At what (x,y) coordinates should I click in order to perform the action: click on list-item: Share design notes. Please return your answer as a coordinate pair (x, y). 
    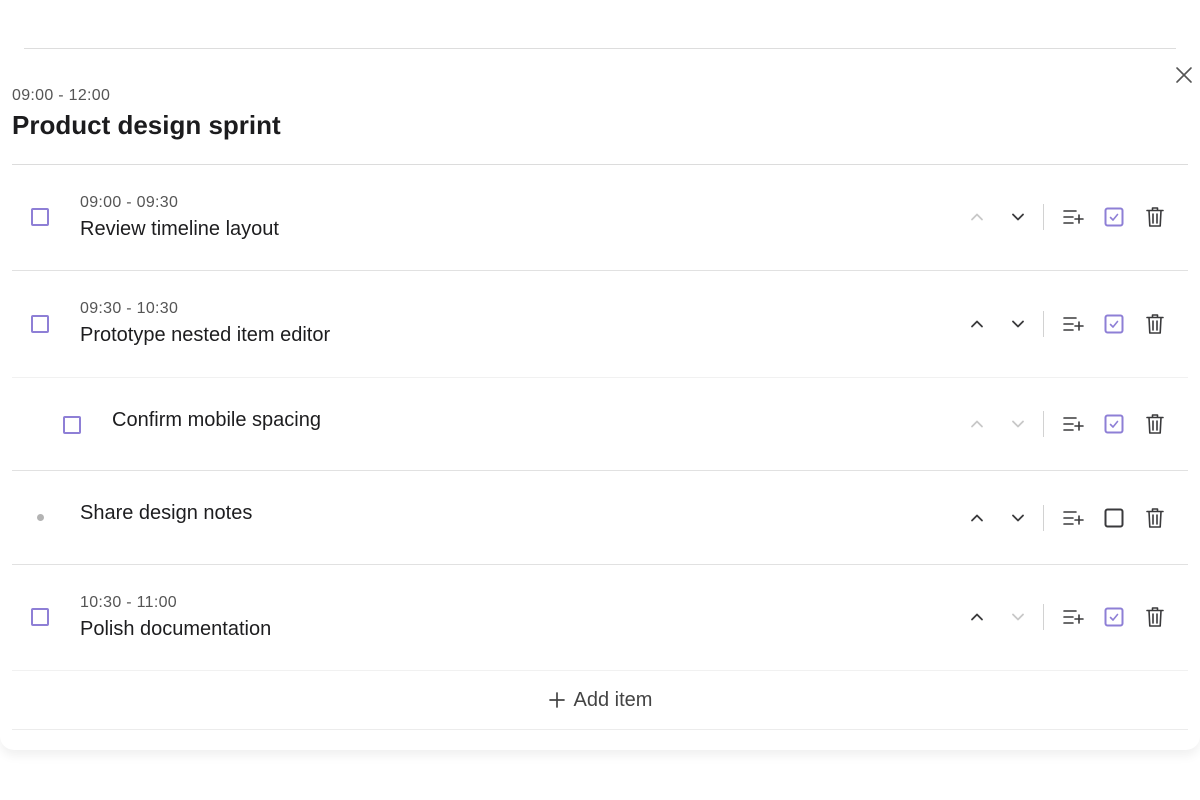
    Looking at the image, I should click on (600, 518).